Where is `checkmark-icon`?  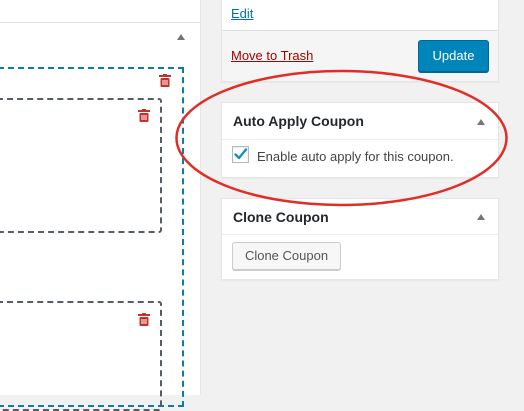 checkmark-icon is located at coordinates (241, 154).